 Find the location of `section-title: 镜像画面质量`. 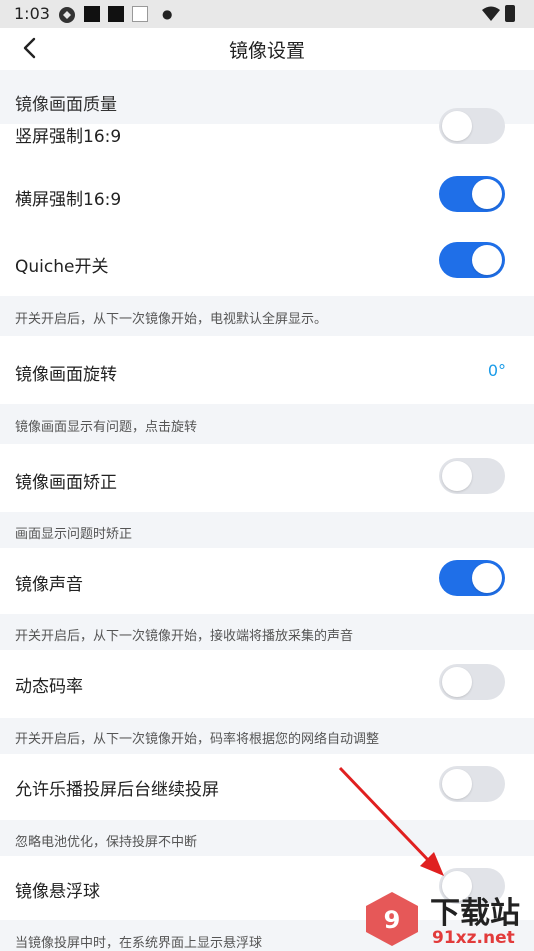

section-title: 镜像画面质量 is located at coordinates (66, 105).